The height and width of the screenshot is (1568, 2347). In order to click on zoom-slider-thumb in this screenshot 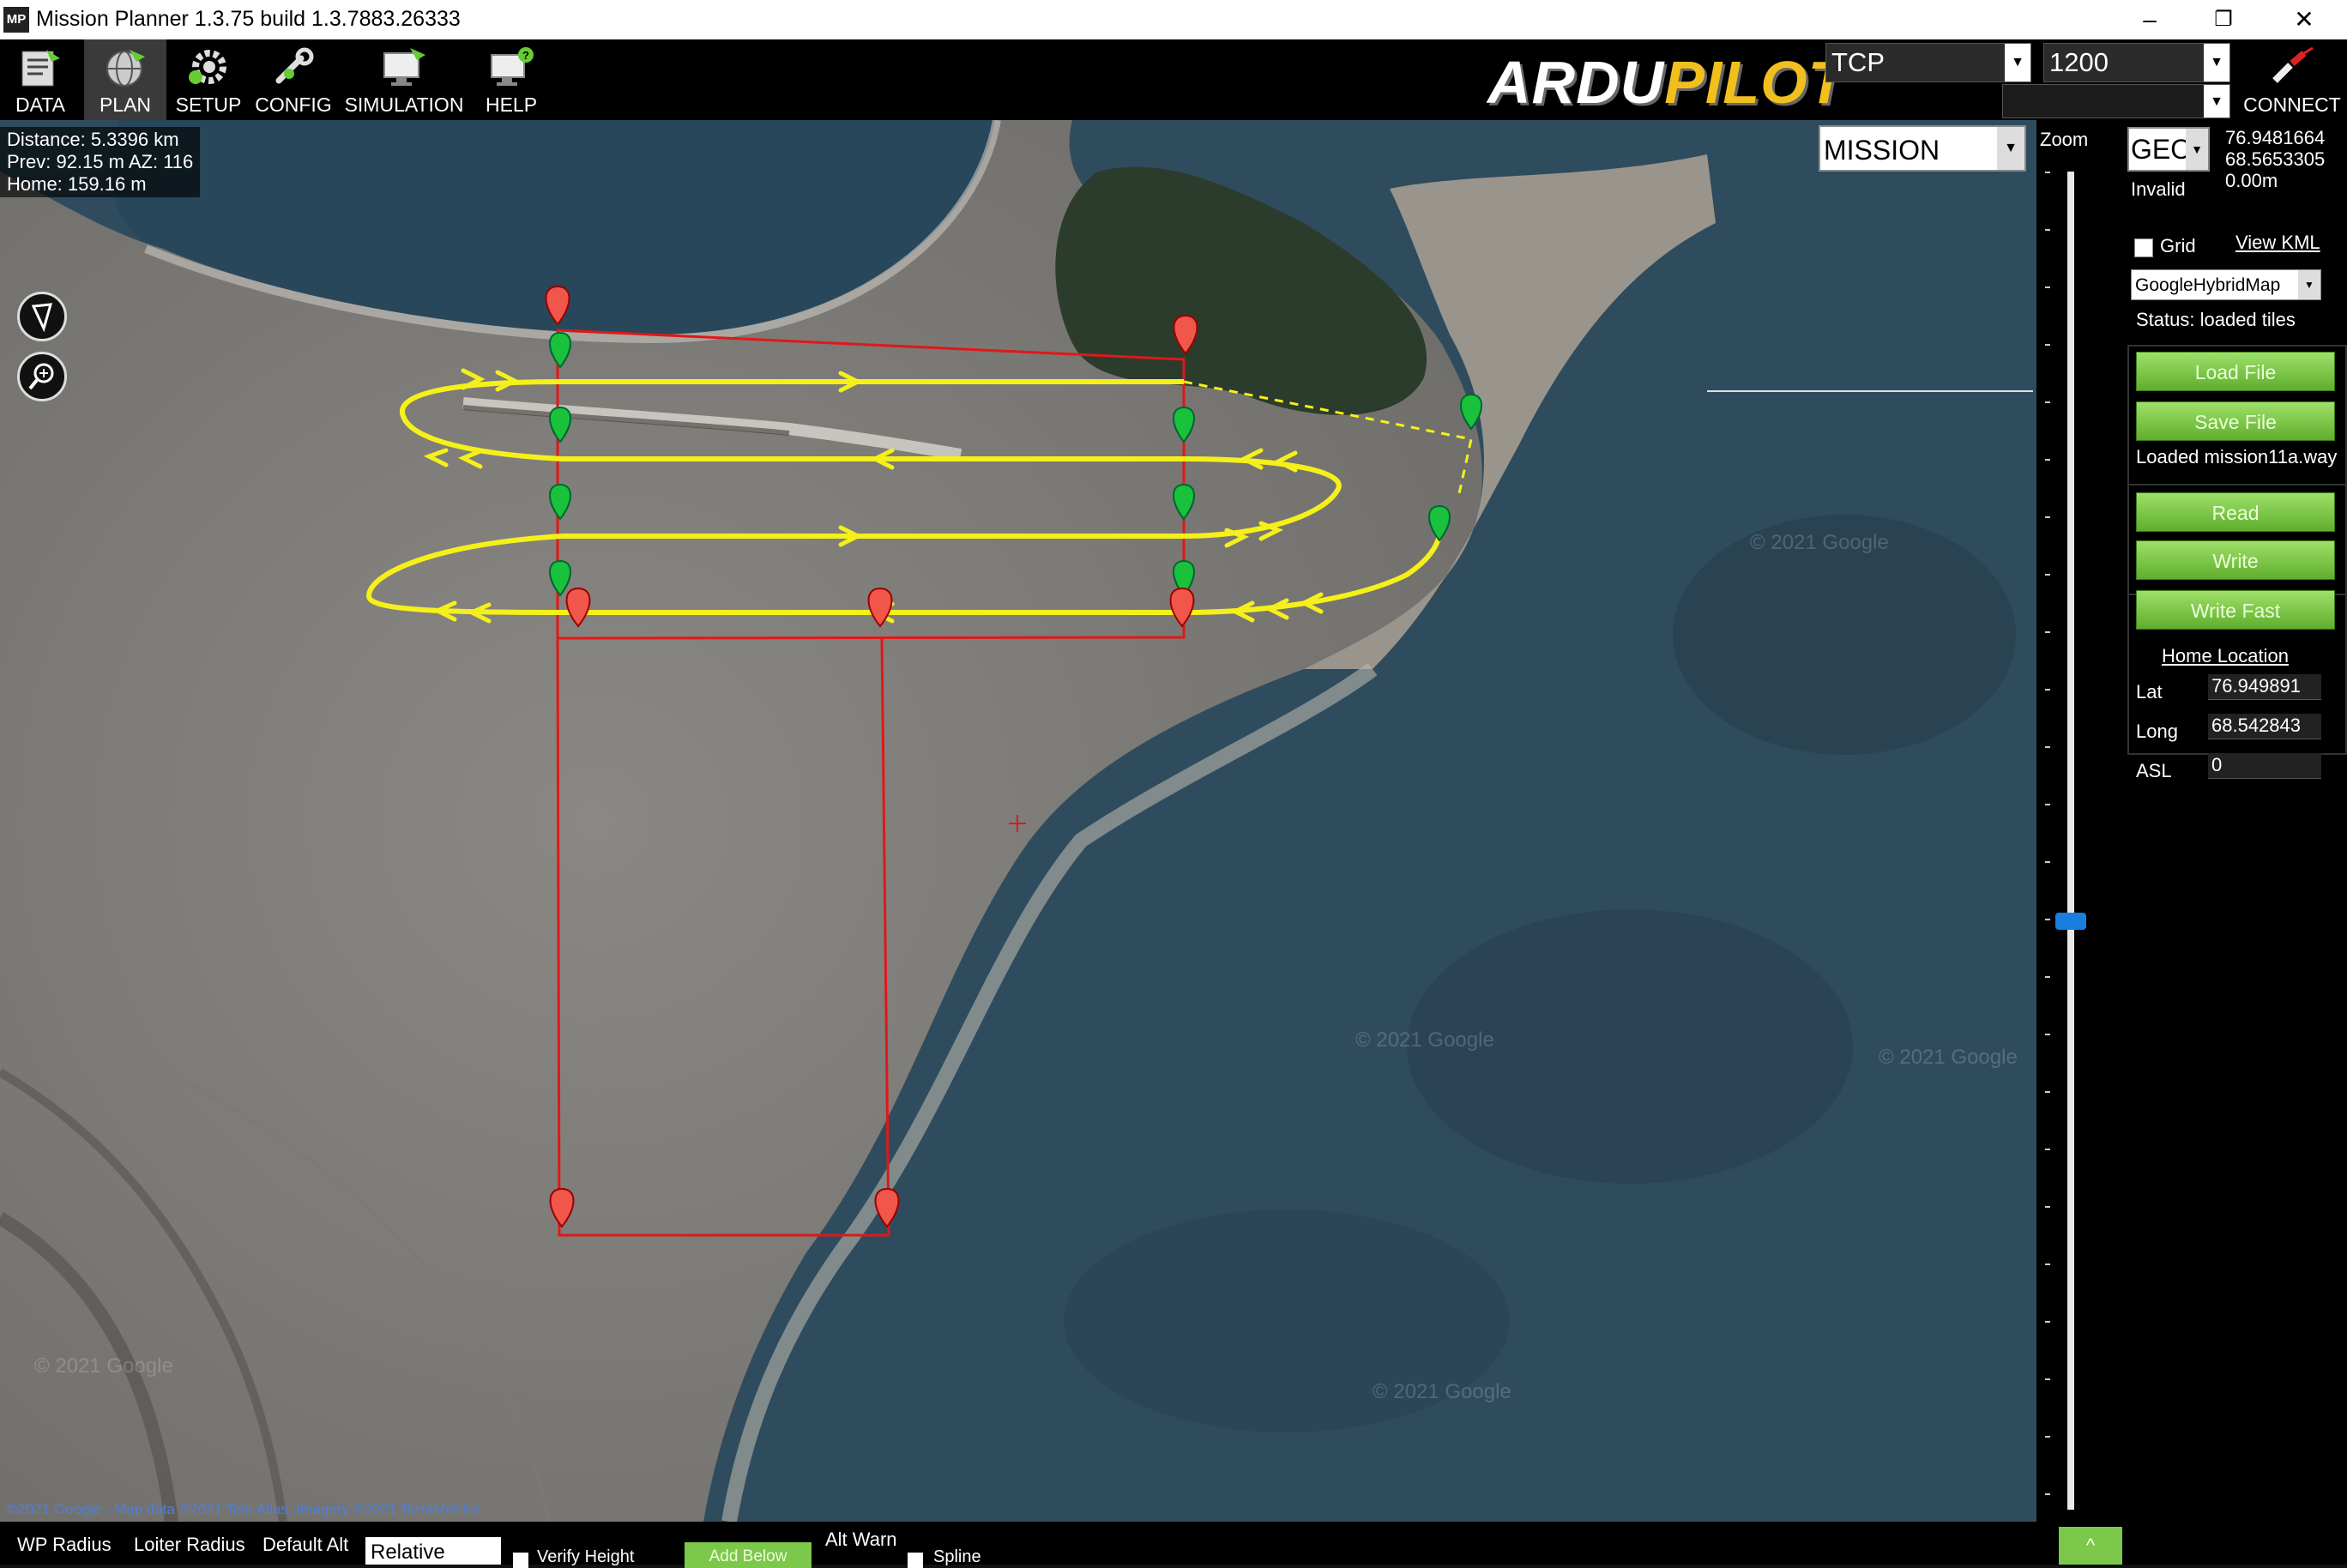, I will do `click(2070, 921)`.